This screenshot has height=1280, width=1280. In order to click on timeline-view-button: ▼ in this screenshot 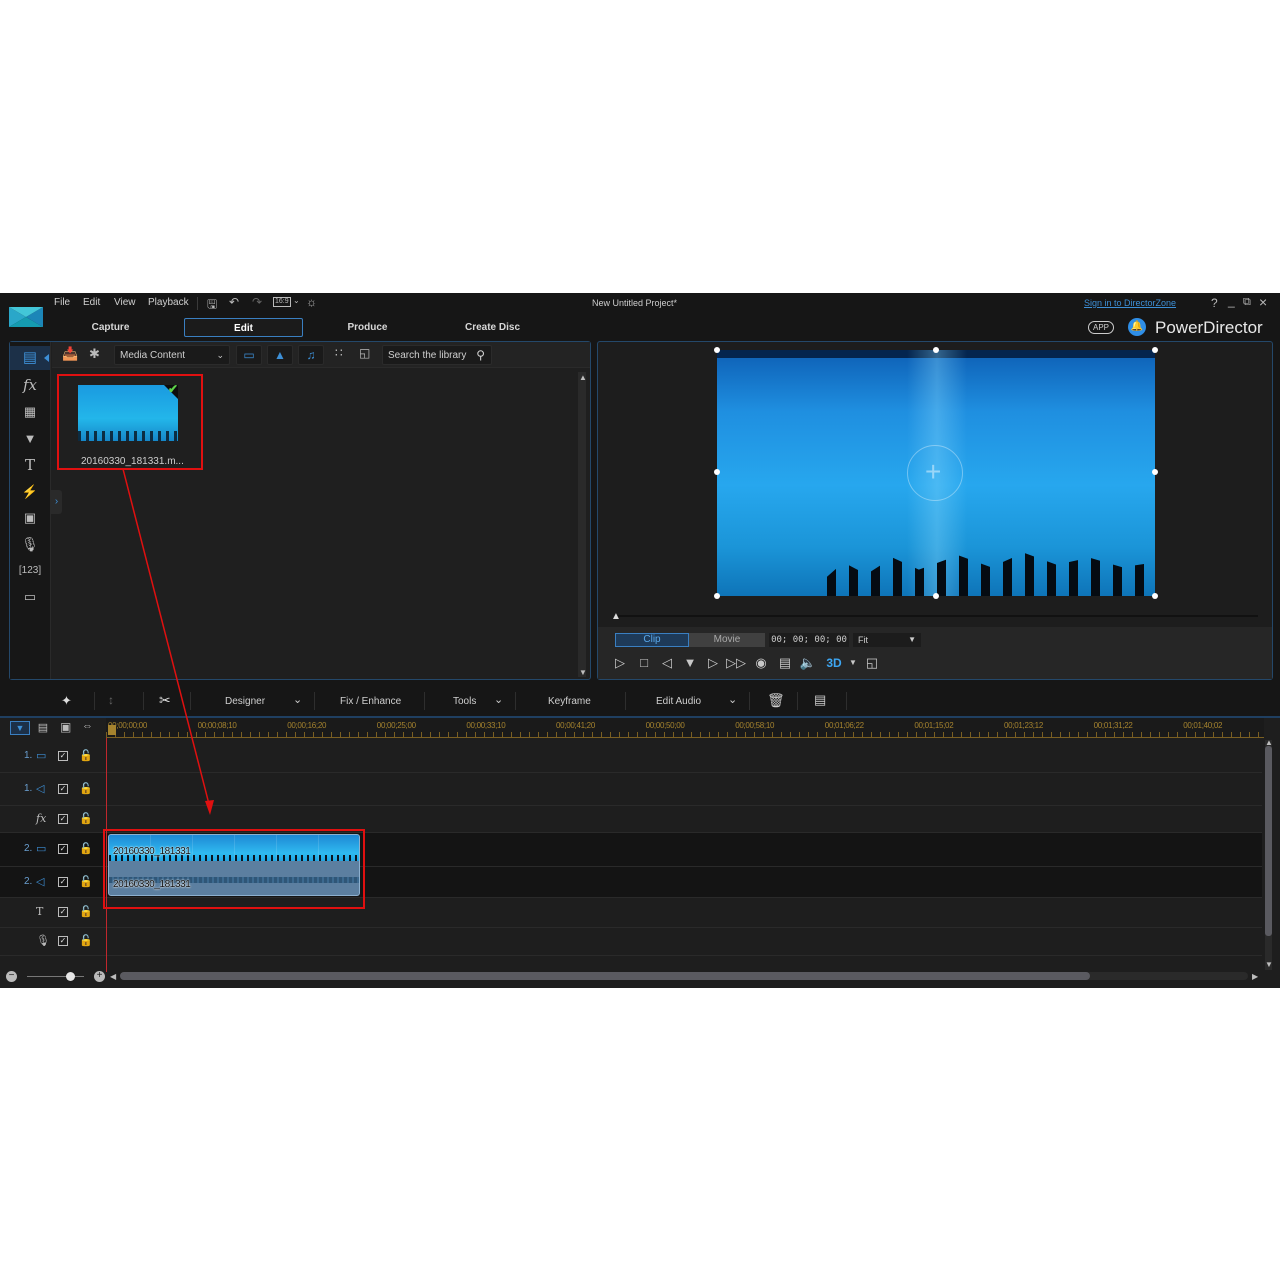, I will do `click(20, 728)`.